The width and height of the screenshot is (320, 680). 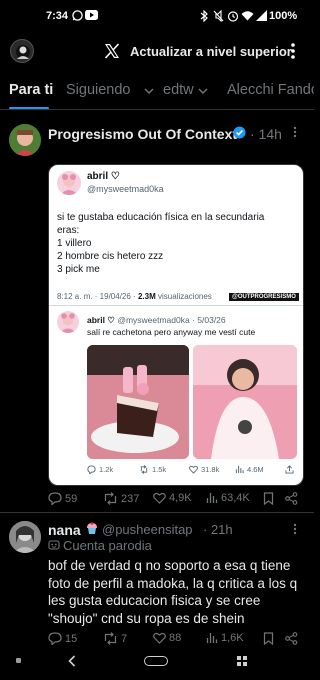 What do you see at coordinates (107, 545) in the screenshot?
I see `parody-label: Cuenta parodia` at bounding box center [107, 545].